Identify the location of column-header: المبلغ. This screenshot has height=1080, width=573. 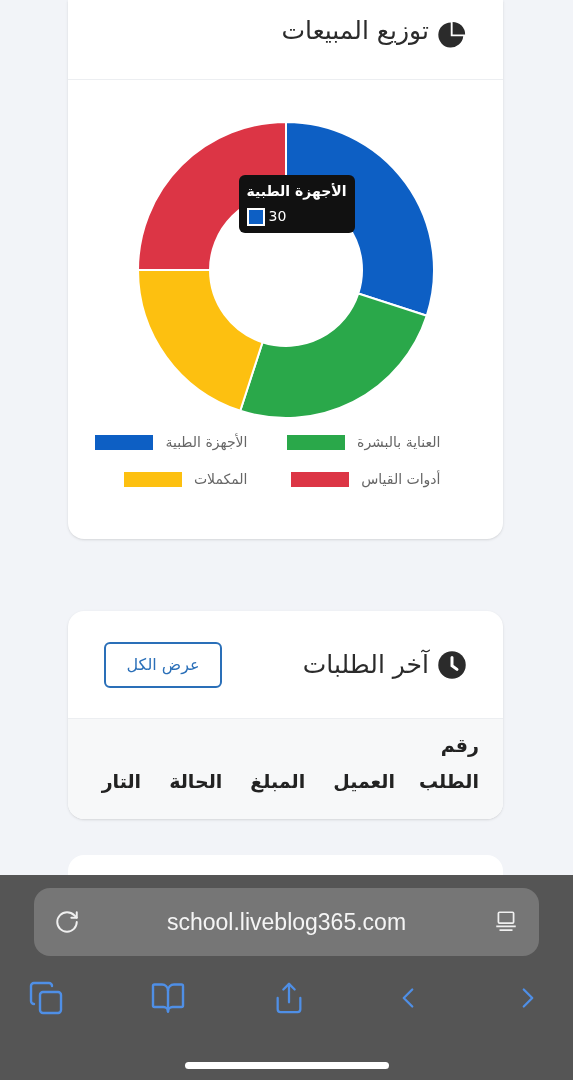
(278, 782).